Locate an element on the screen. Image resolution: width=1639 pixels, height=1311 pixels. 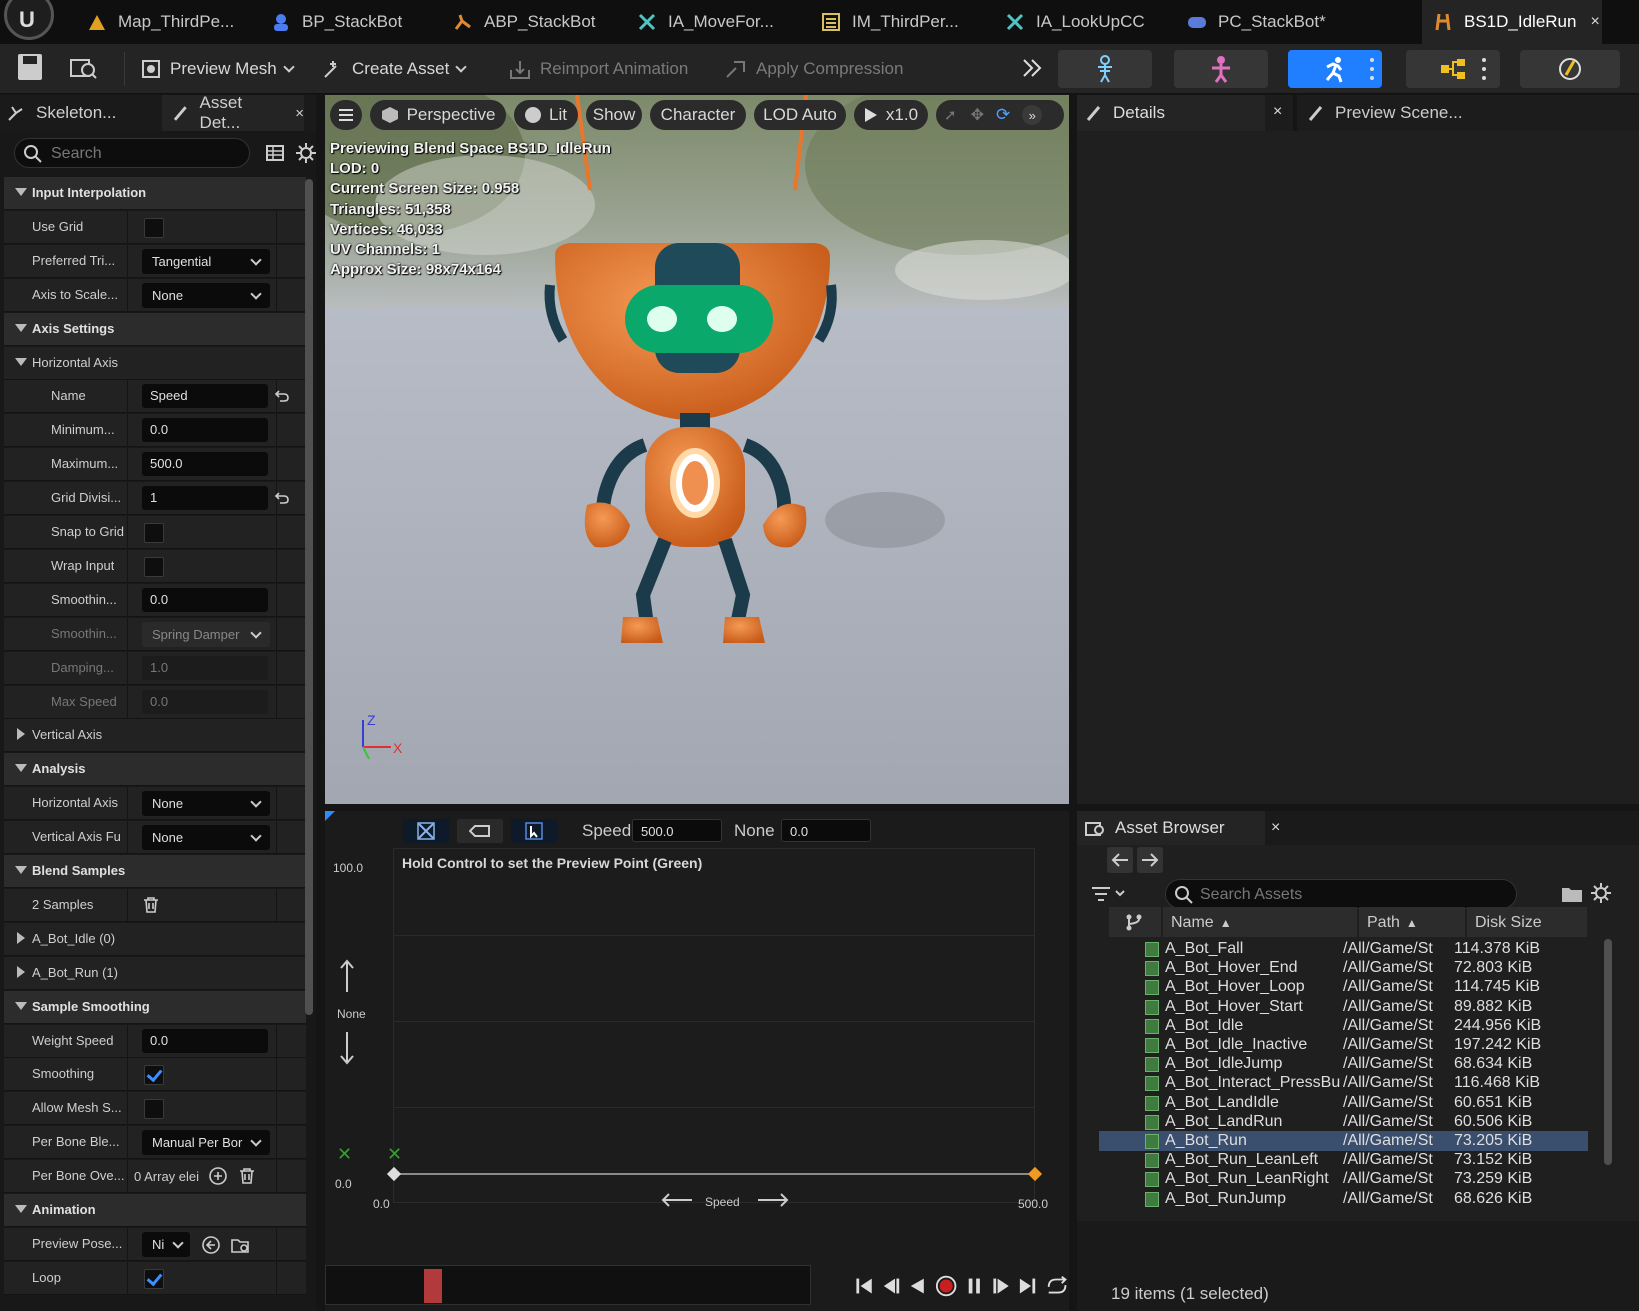
character-button: Character is located at coordinates (698, 115).